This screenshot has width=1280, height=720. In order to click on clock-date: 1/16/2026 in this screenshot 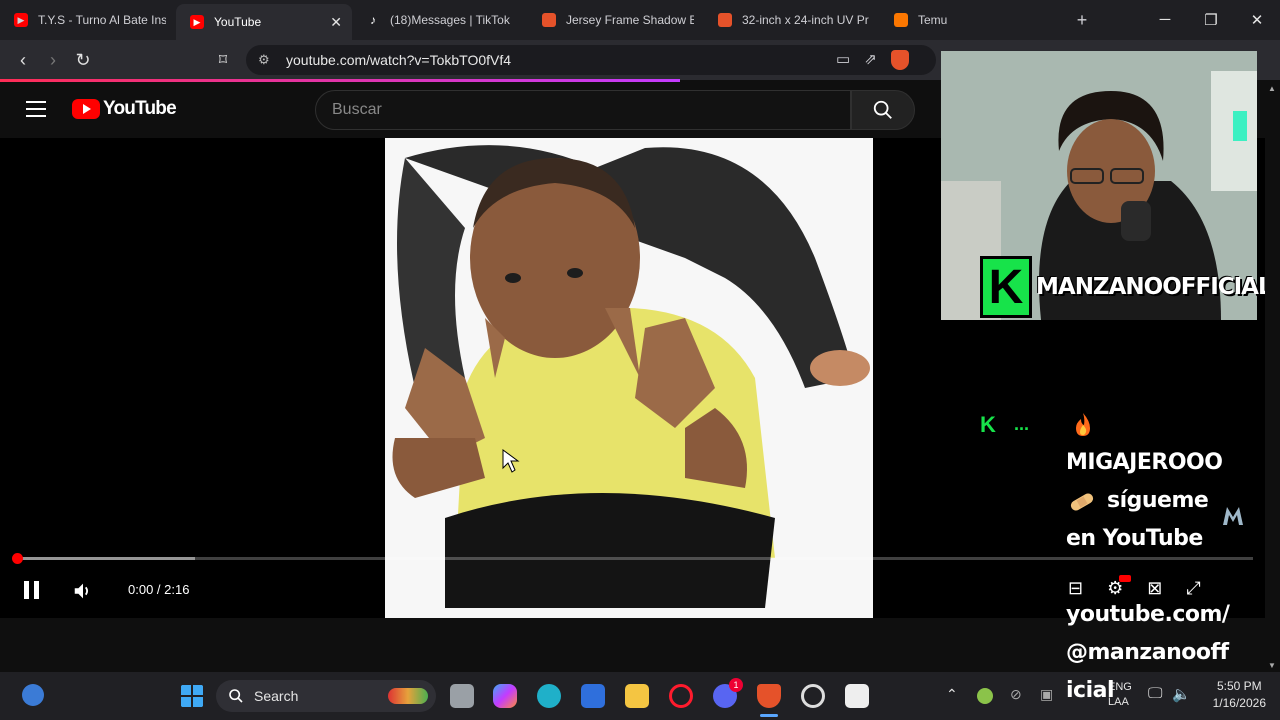, I will do `click(1239, 703)`.